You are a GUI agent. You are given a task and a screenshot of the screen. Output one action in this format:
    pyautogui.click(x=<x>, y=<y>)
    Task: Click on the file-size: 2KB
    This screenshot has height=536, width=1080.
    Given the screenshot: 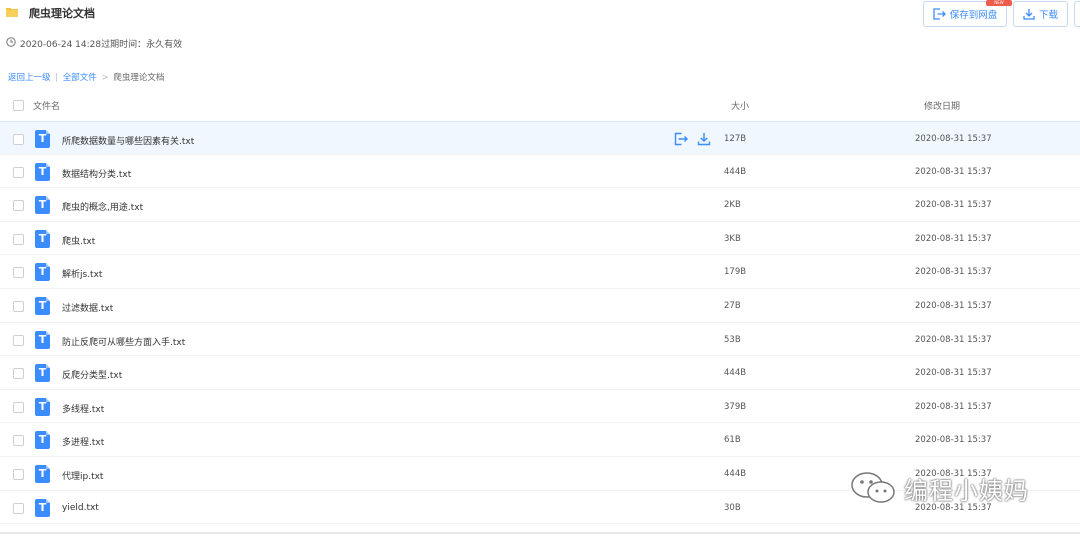 What is the action you would take?
    pyautogui.click(x=732, y=205)
    